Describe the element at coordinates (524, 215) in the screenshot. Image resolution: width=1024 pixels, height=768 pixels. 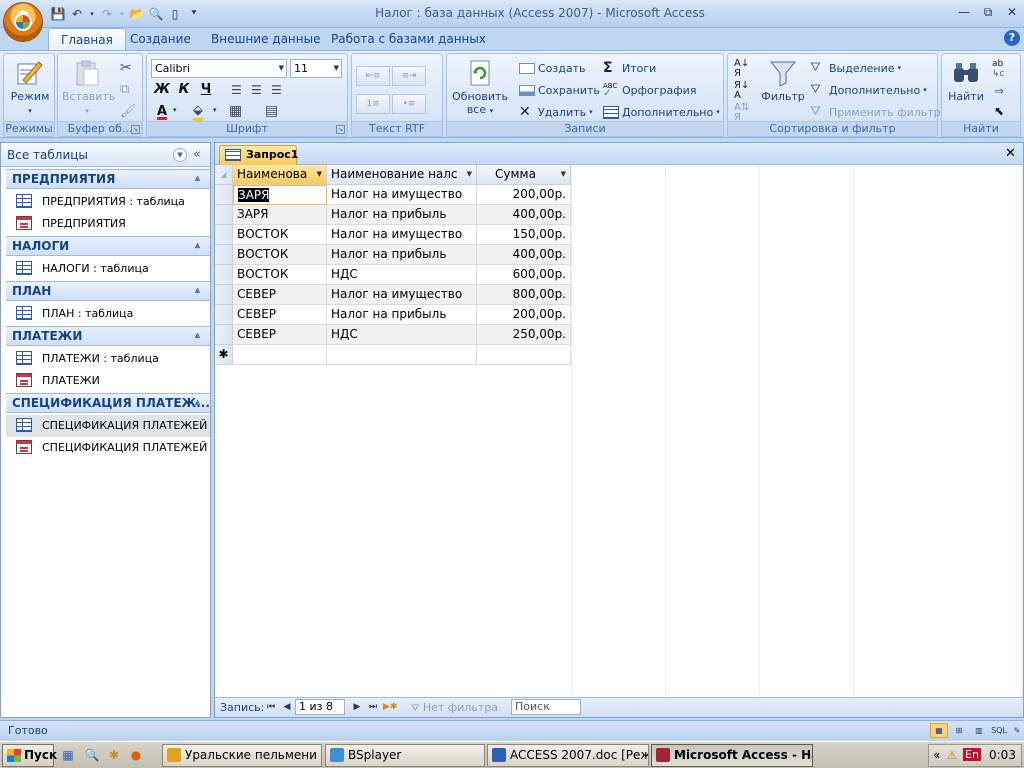
I see `table-cell: 400,00р.` at that location.